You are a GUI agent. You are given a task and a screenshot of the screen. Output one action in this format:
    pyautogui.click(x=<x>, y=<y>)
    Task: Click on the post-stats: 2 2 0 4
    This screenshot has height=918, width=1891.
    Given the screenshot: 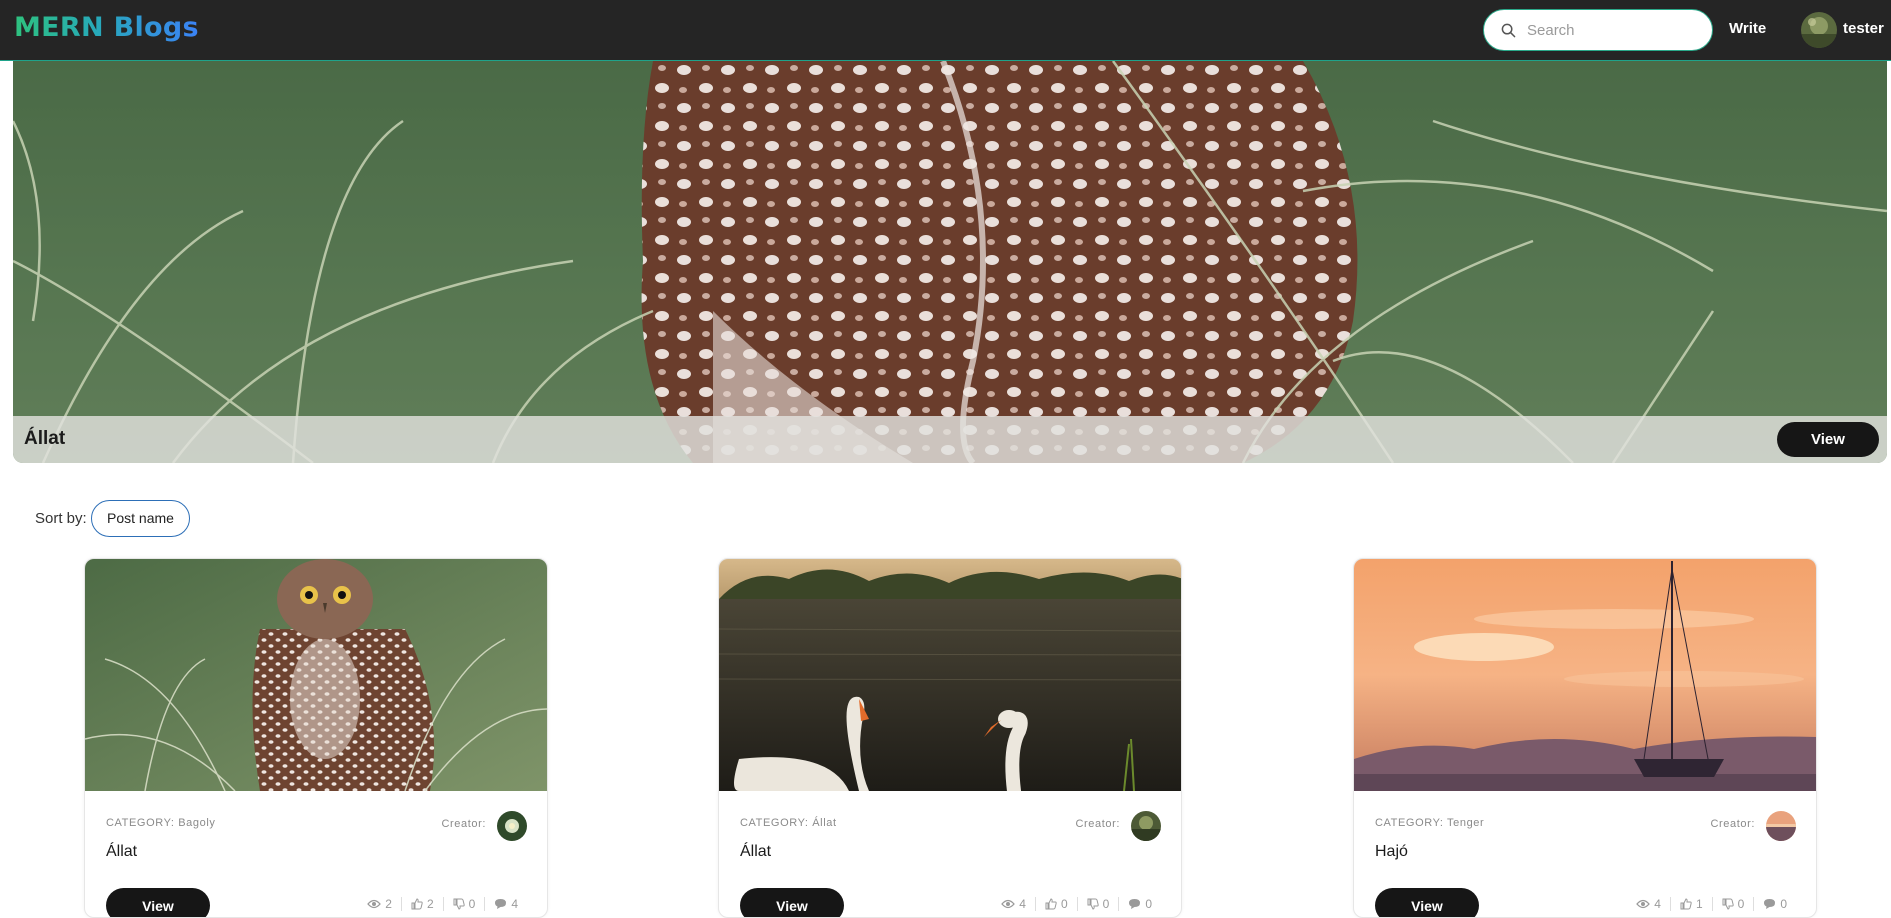 What is the action you would take?
    pyautogui.click(x=442, y=904)
    